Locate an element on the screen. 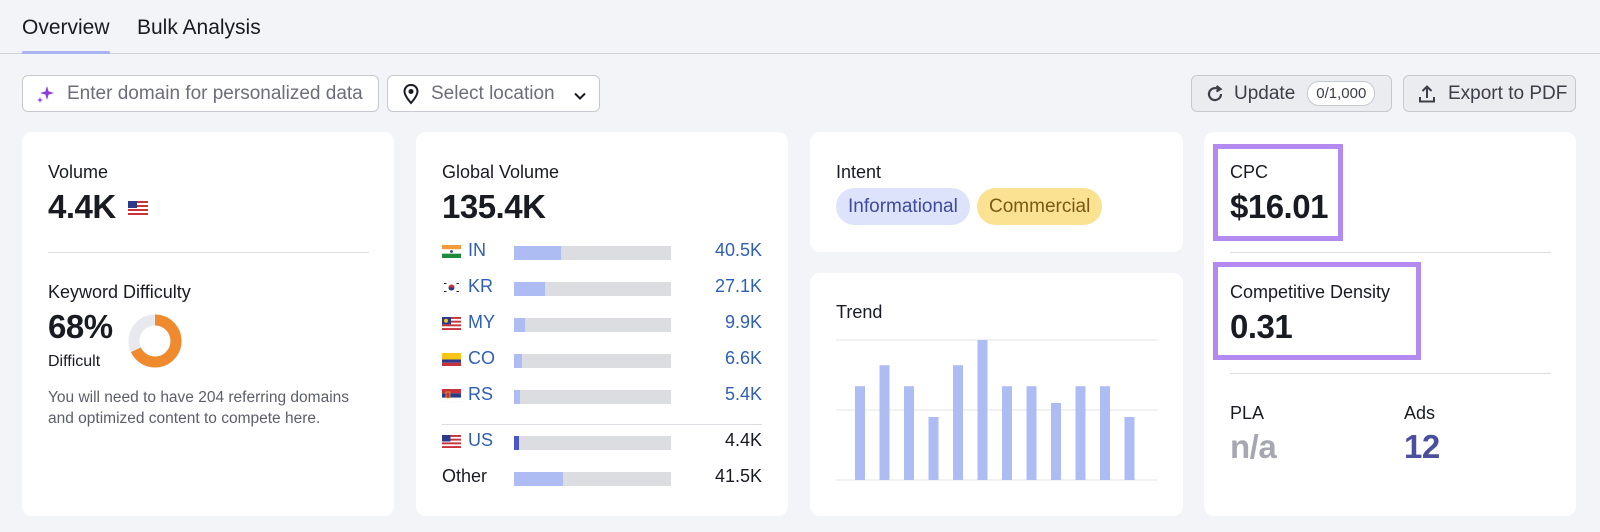 The width and height of the screenshot is (1600, 532). trend-bar-chart is located at coordinates (997, 410).